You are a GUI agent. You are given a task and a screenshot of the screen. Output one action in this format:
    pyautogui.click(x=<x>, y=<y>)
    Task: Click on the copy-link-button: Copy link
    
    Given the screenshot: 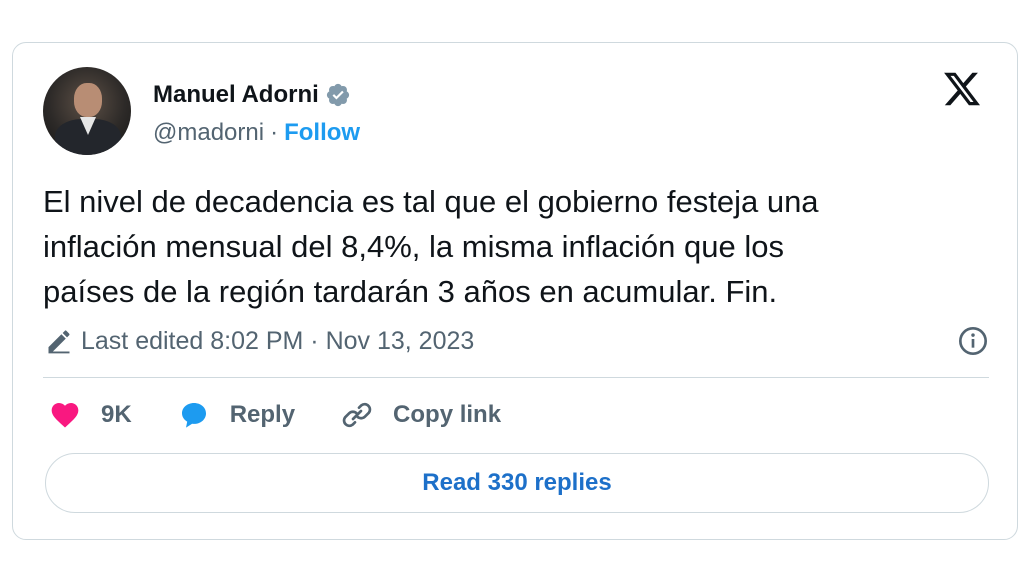 What is the action you would take?
    pyautogui.click(x=421, y=415)
    